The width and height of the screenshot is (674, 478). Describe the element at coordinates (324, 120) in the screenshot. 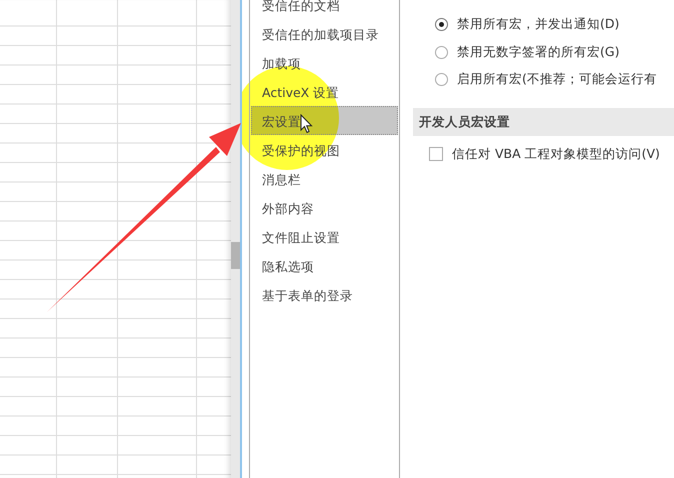

I see `sidebar-item: 宏设置` at that location.